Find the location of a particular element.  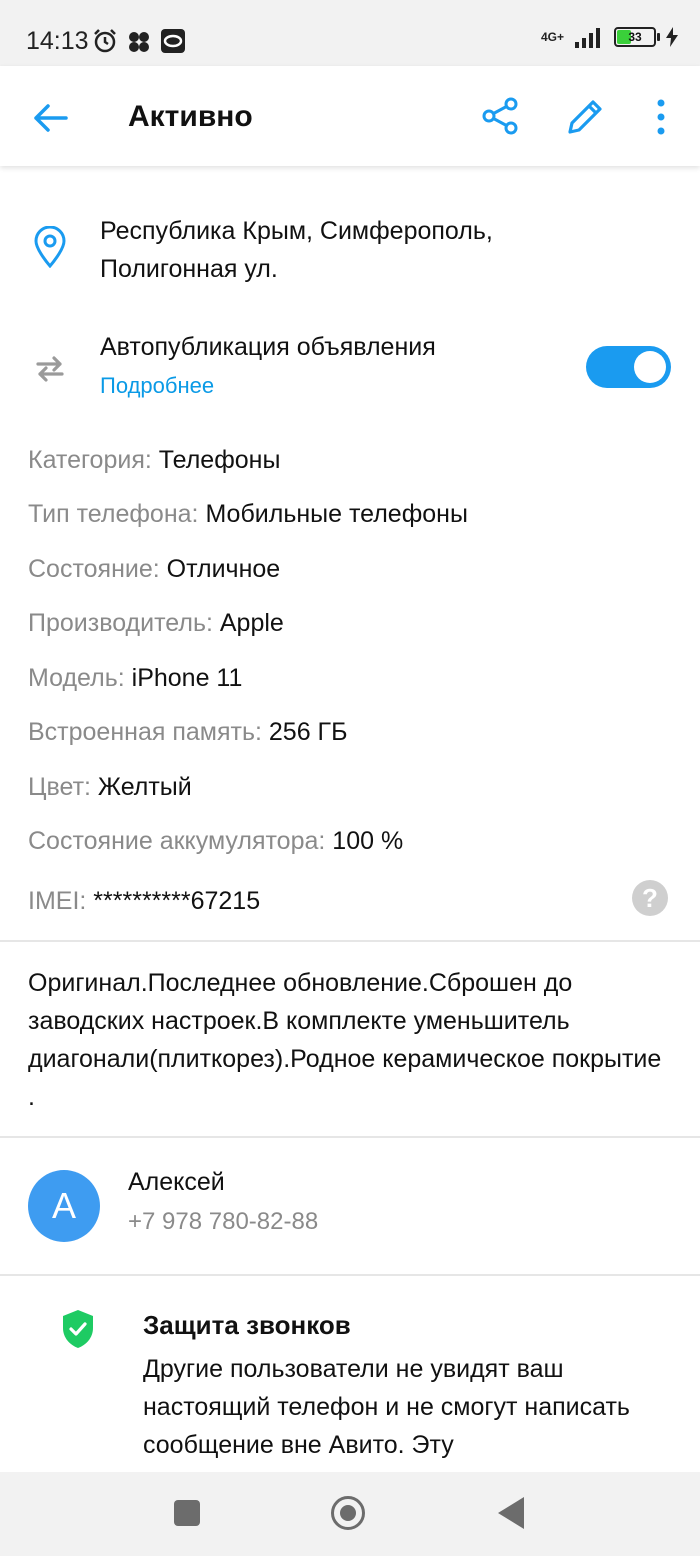

param-row: Цвет: Желтый is located at coordinates (110, 787).